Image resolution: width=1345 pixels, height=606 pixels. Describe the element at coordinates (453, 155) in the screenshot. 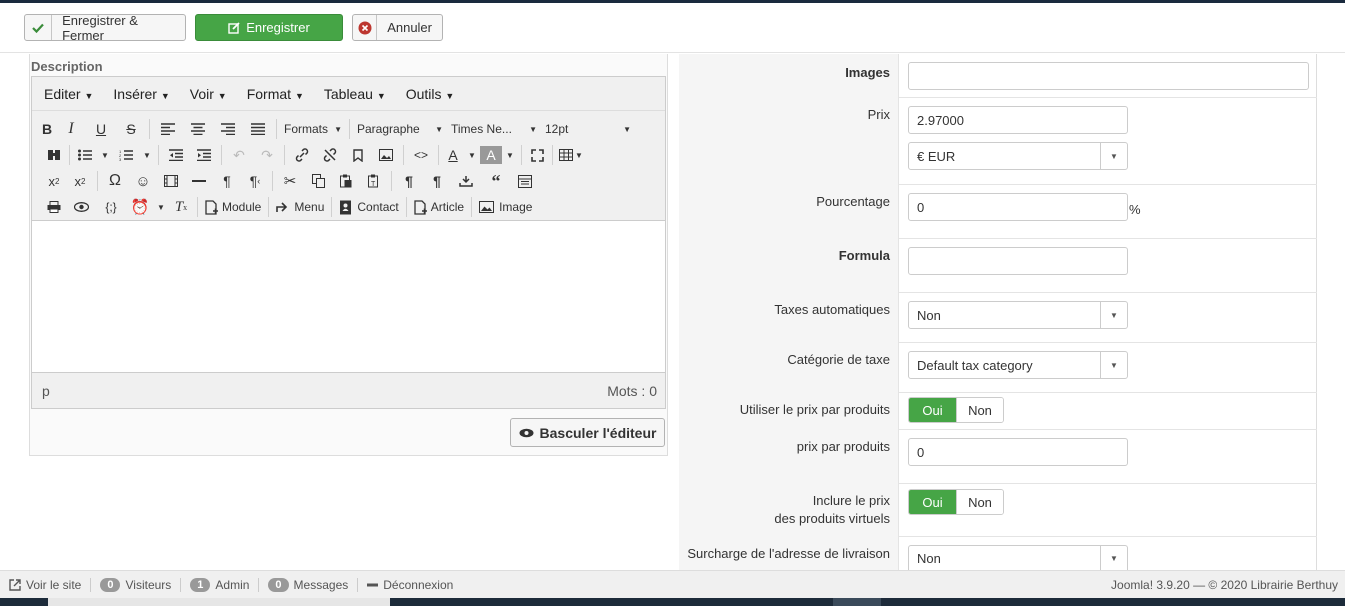

I see `text-color-icon: A` at that location.